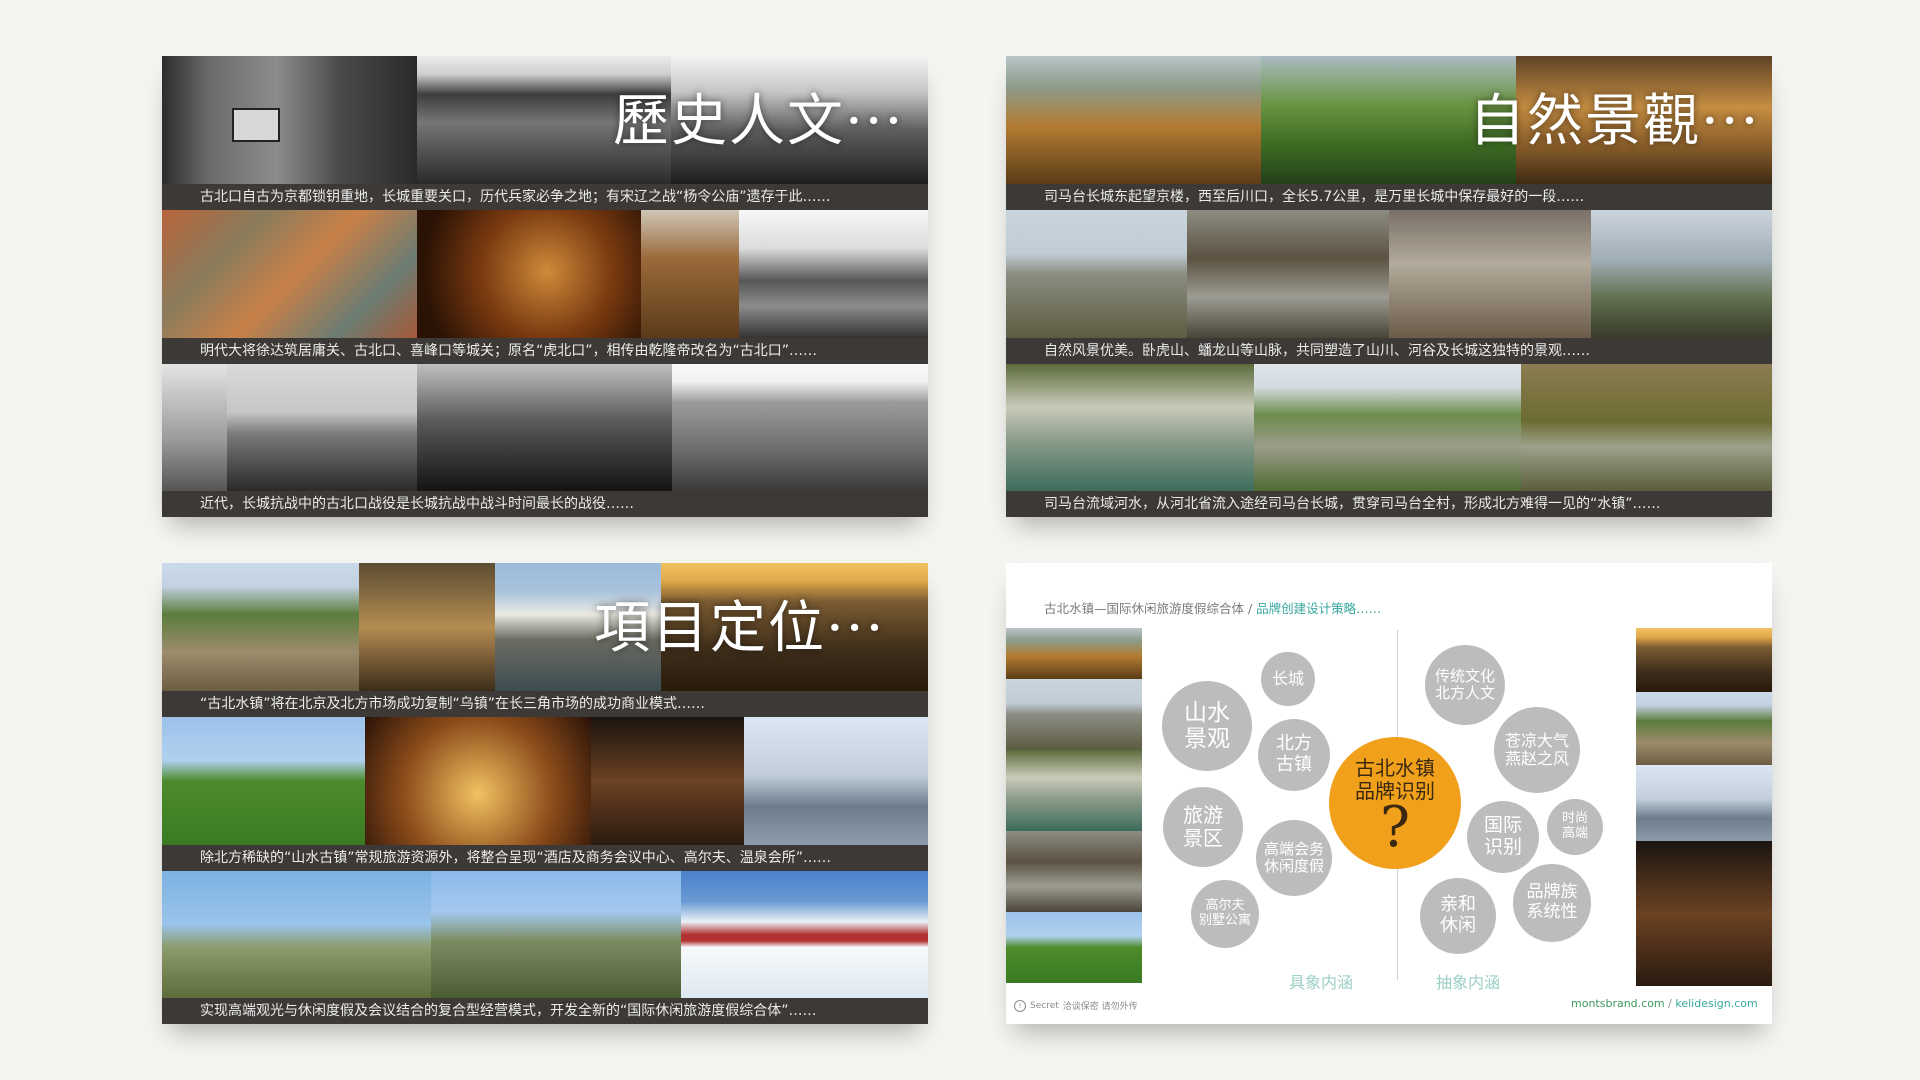  I want to click on concept-circle: 北方 古镇, so click(1294, 755).